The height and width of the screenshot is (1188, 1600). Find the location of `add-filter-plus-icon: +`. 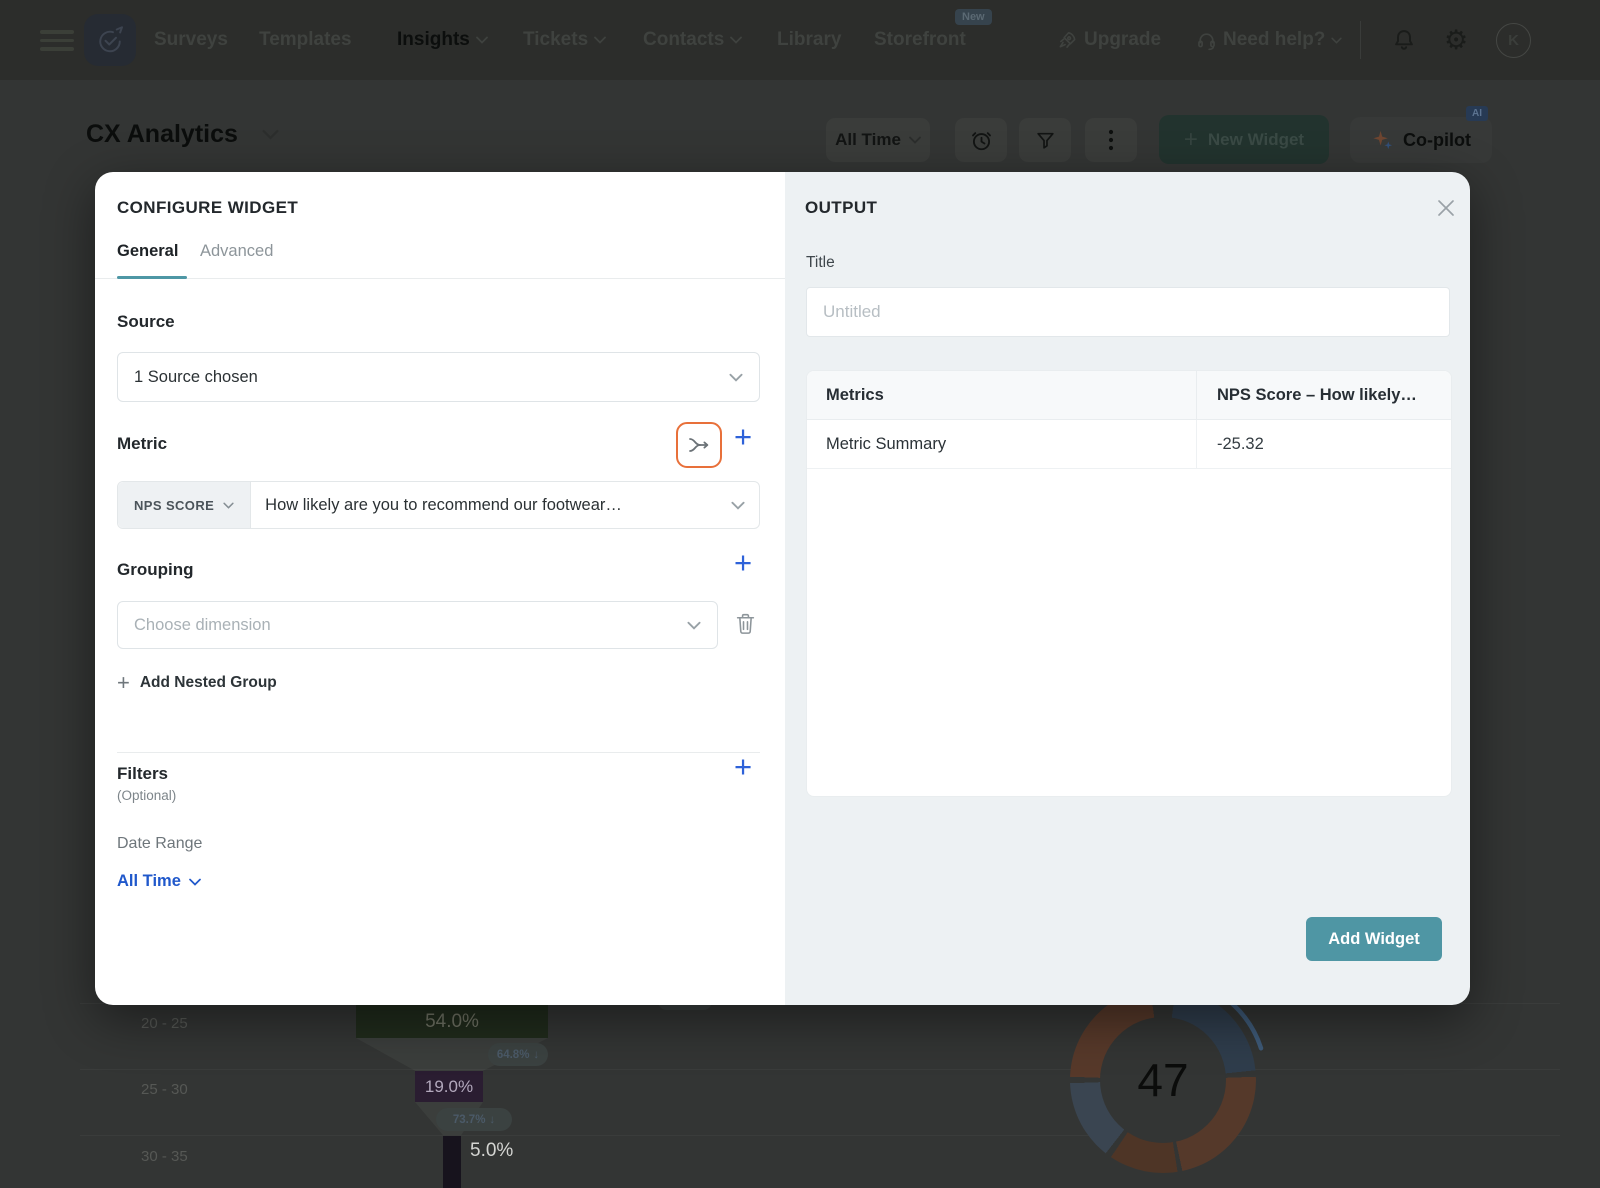

add-filter-plus-icon: + is located at coordinates (743, 766).